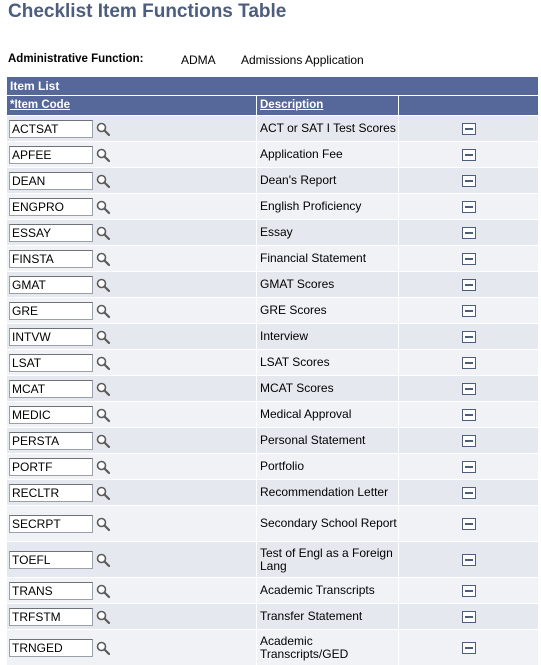  I want to click on item-description: Academic Transcripts, so click(317, 590).